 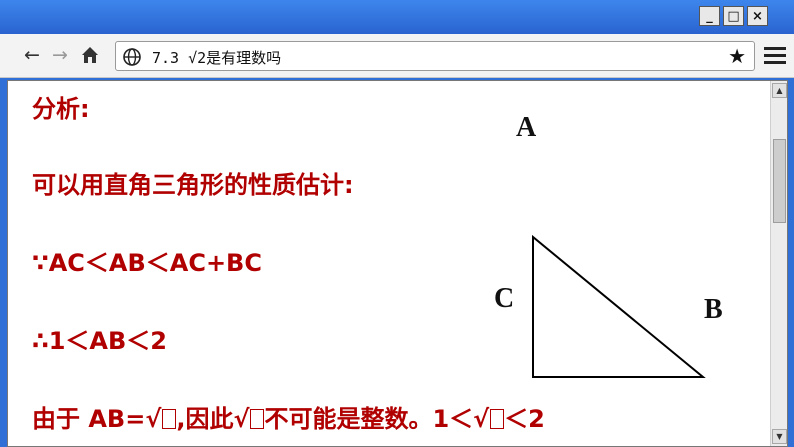 I want to click on home-icon, so click(x=90, y=55).